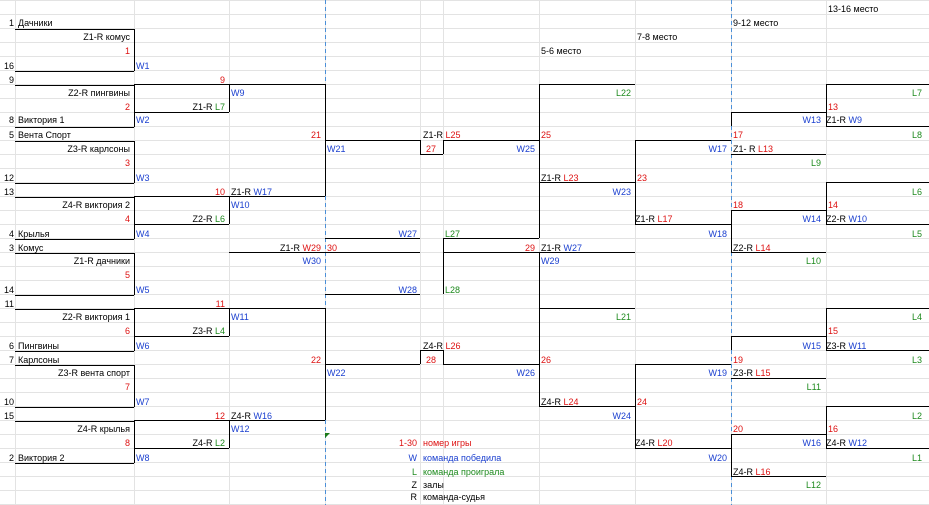  I want to click on loser-ref: L8, so click(916, 135).